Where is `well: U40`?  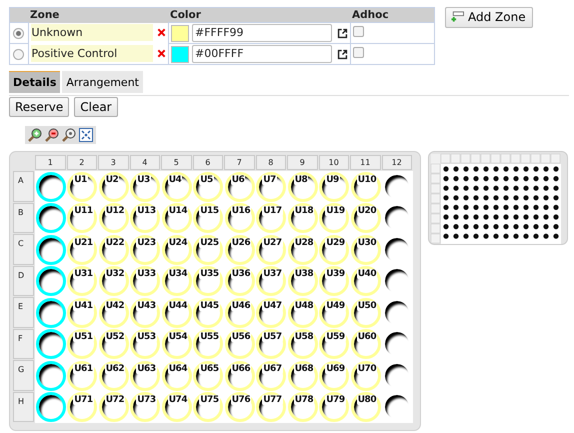
well: U40 is located at coordinates (365, 281).